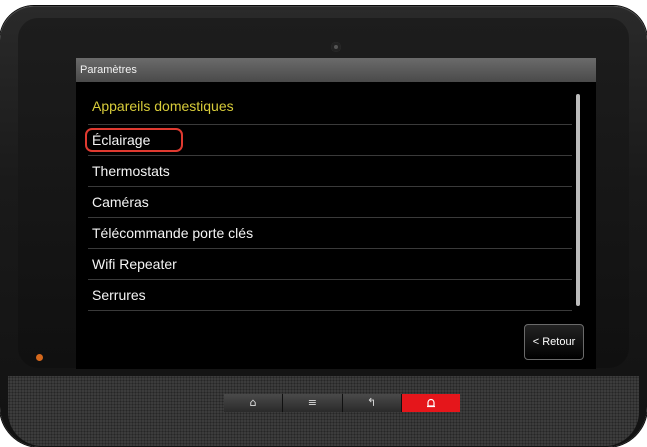  What do you see at coordinates (328, 139) in the screenshot?
I see `menu-item-eclairage: Éclairage` at bounding box center [328, 139].